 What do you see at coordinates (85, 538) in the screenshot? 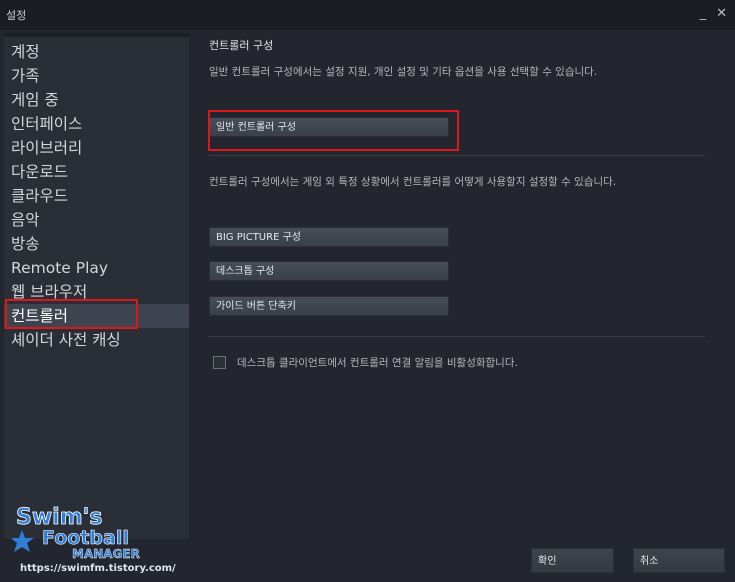
I see `watermark-line2: Football` at bounding box center [85, 538].